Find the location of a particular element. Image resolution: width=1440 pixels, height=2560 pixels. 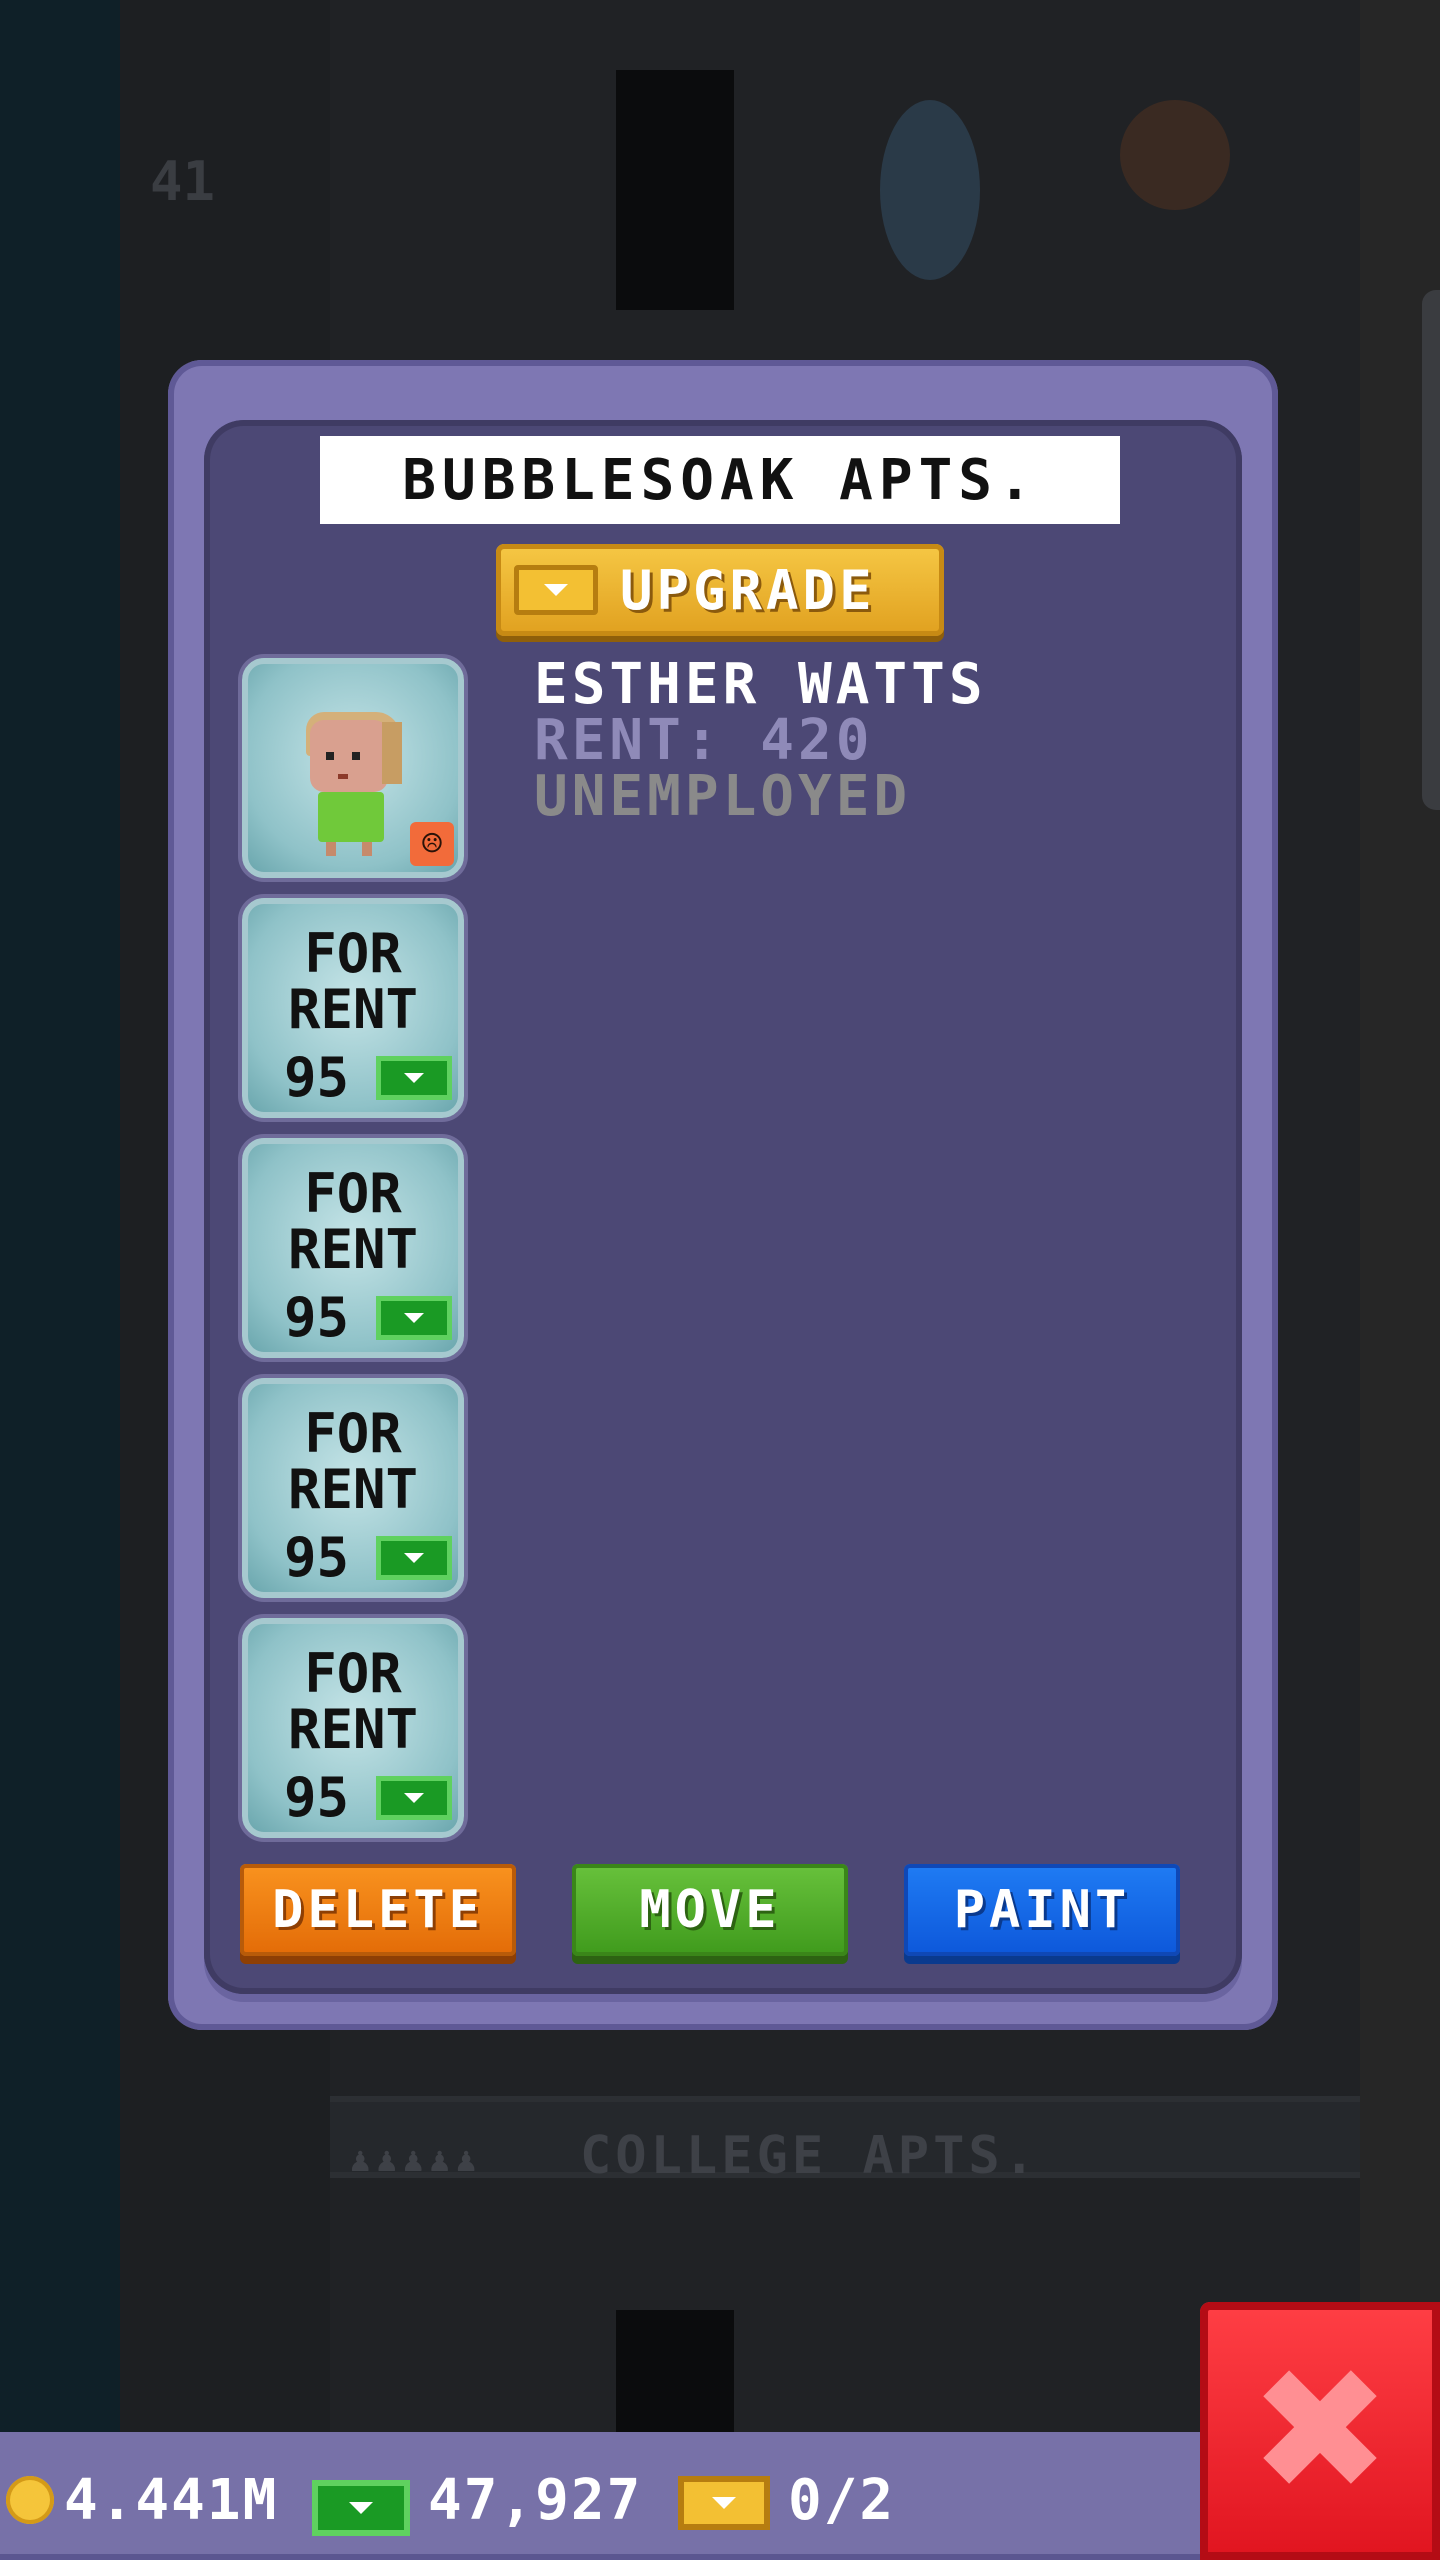

background-floor-label: COLLEGE APTS. is located at coordinates (809, 2156).